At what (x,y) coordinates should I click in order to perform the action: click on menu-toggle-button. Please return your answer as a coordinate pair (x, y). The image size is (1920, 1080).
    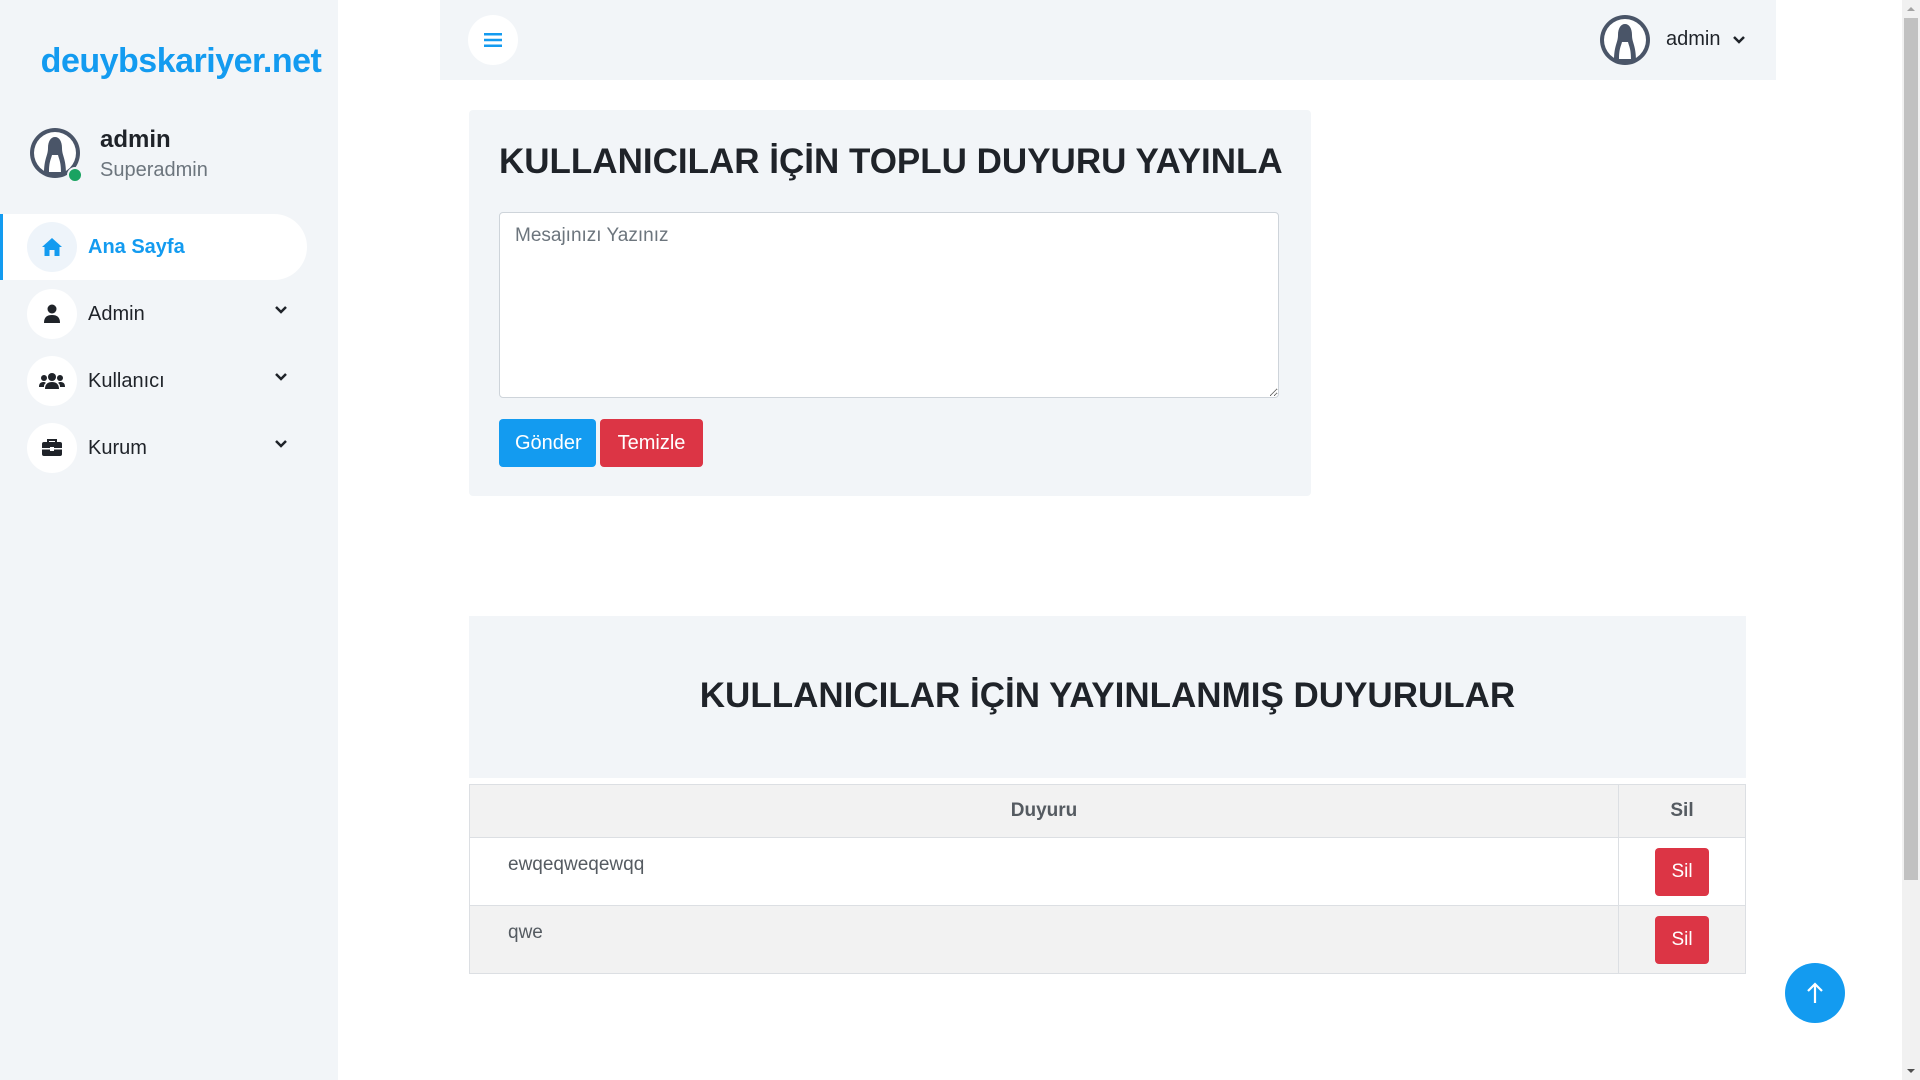
    Looking at the image, I should click on (493, 40).